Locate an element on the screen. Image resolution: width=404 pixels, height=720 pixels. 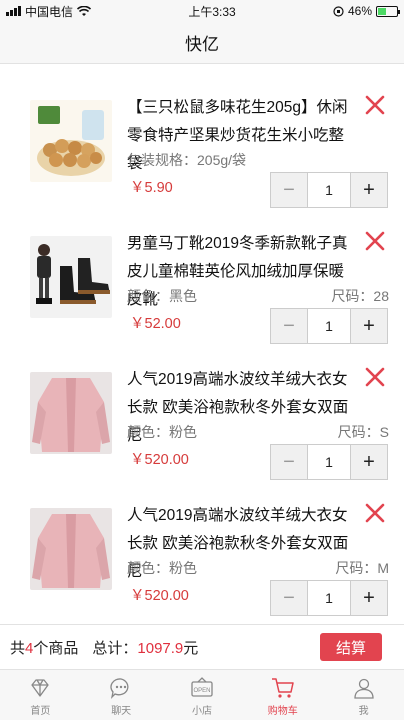
spec-right: 尺码：M is located at coordinates (362, 568).